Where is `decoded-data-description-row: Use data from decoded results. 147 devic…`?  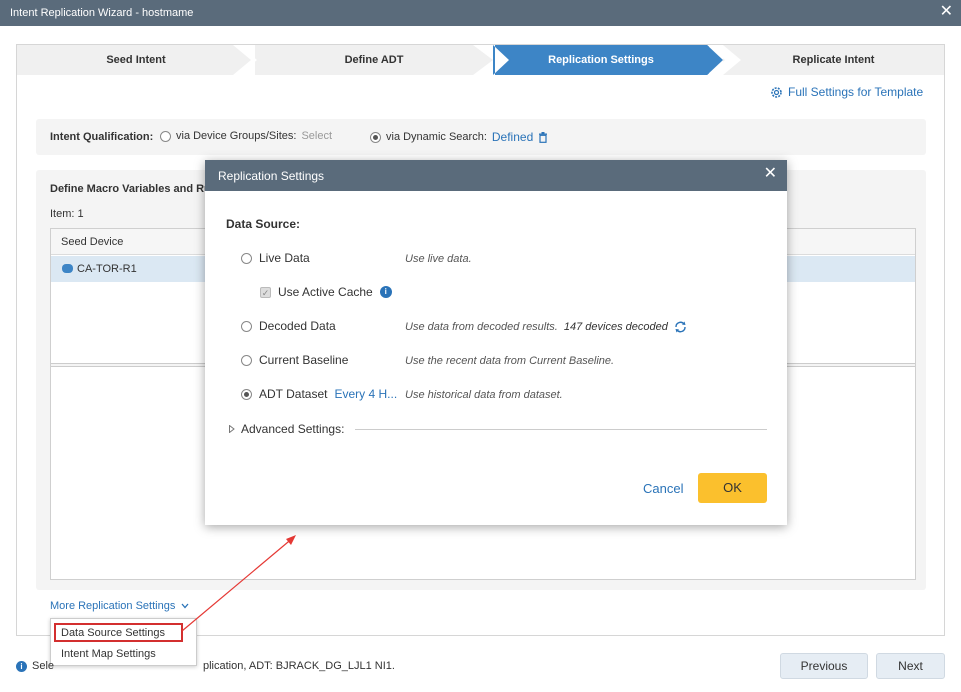
decoded-data-description-row: Use data from decoded results. 147 devic… is located at coordinates (546, 327).